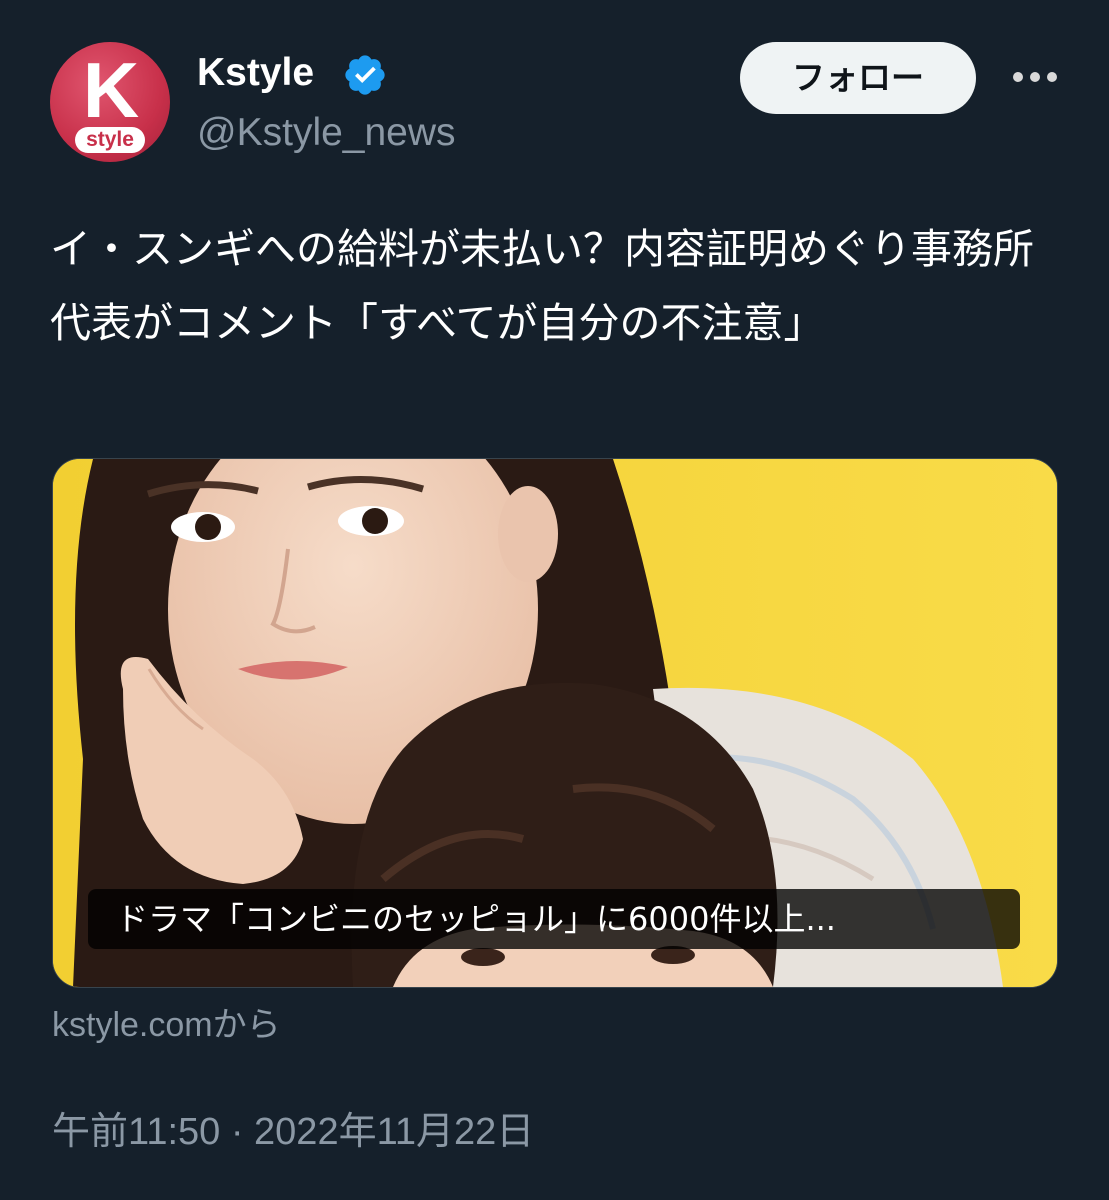  I want to click on avatar-logo-letter: K, so click(110, 90).